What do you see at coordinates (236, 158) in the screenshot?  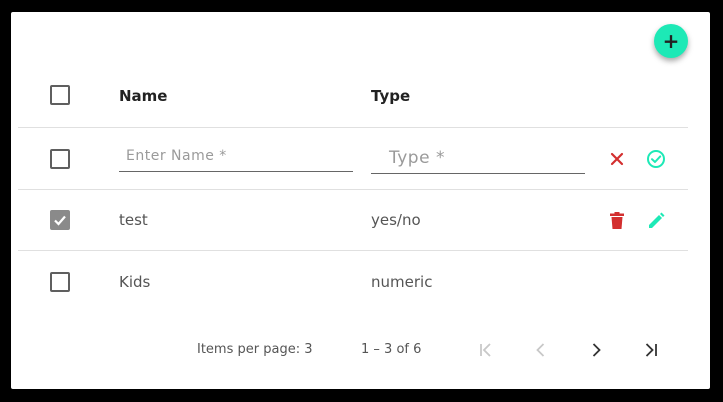 I see `name-input: Enter Name *` at bounding box center [236, 158].